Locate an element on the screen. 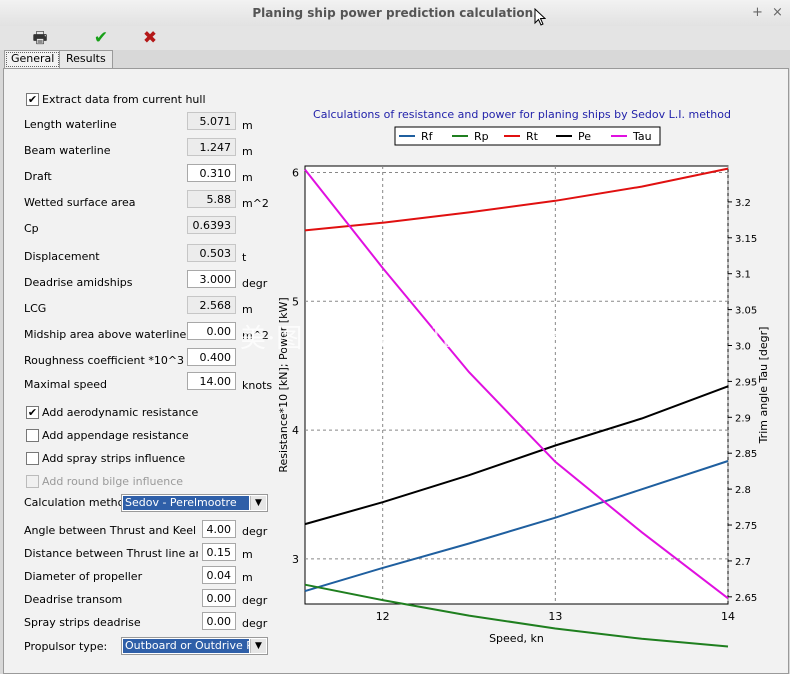  x-tick-label: 13 is located at coordinates (555, 616).